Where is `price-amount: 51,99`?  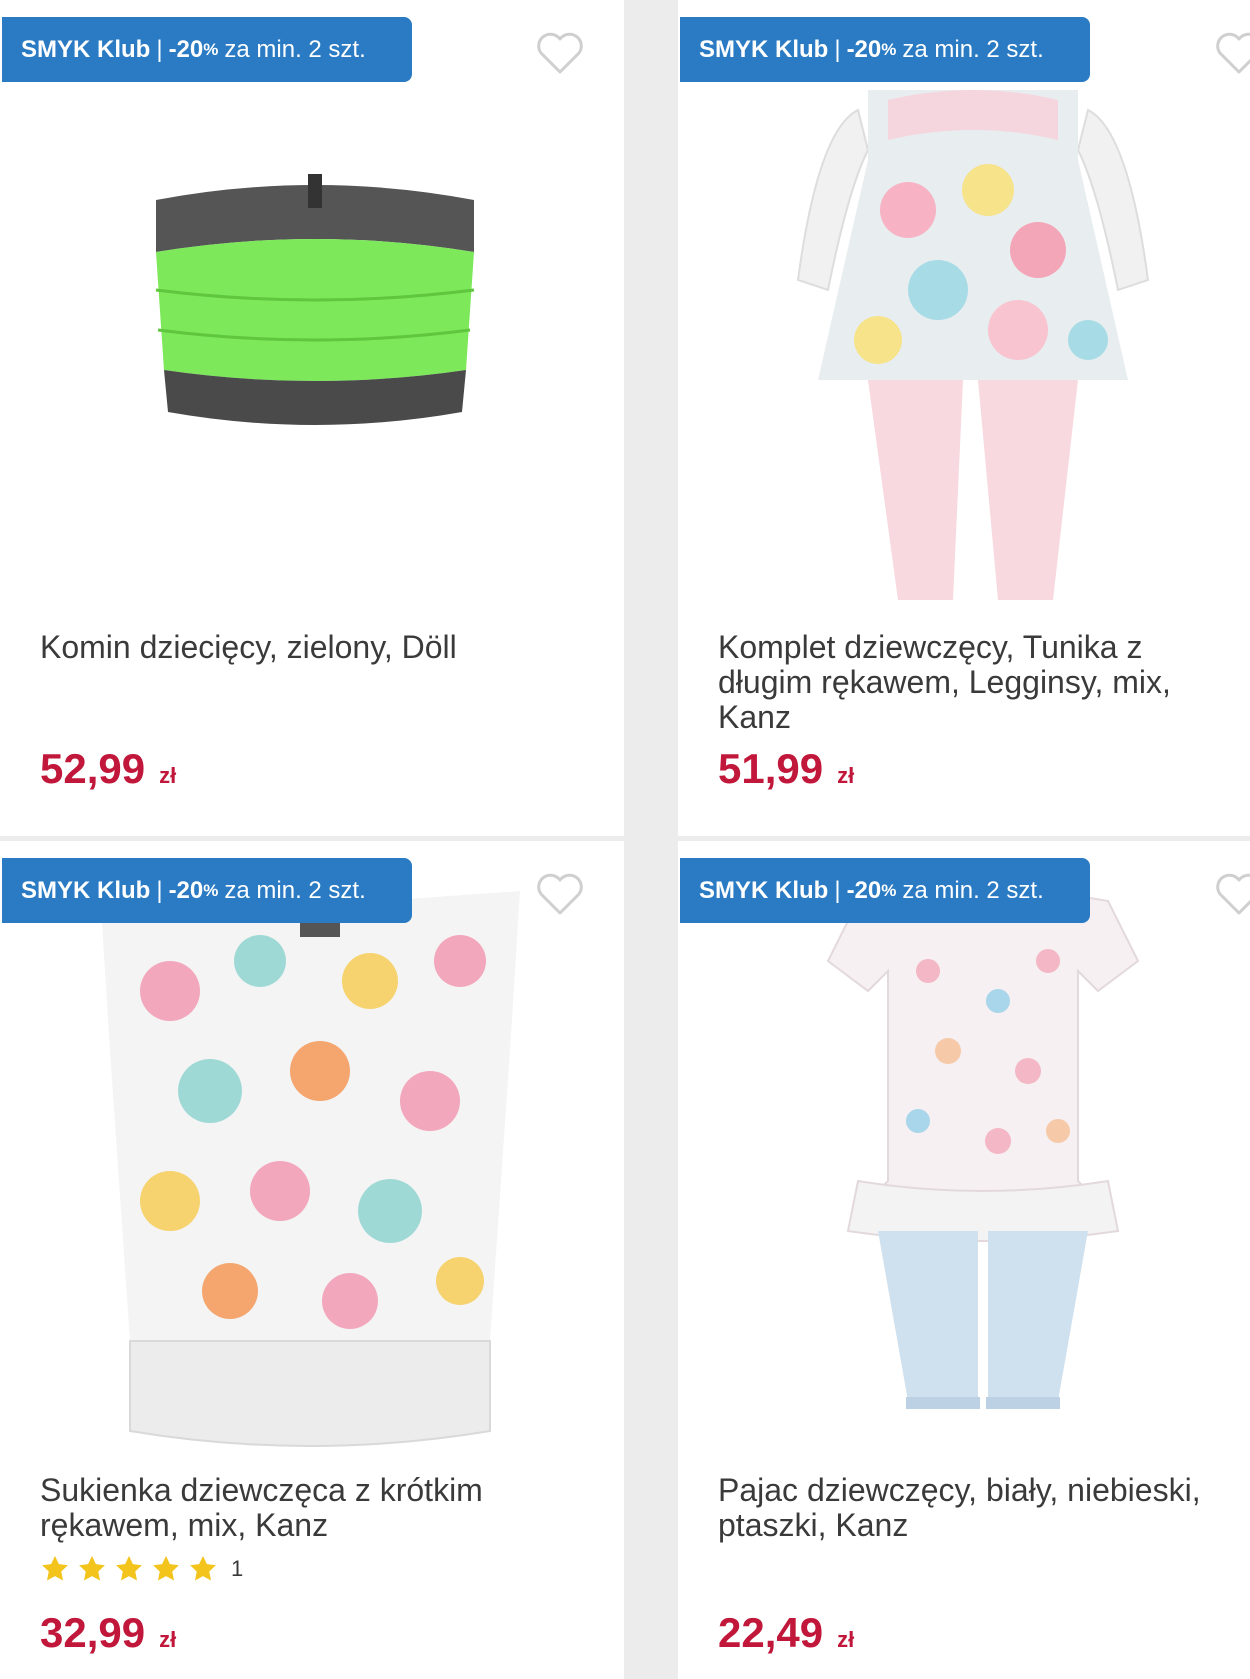 price-amount: 51,99 is located at coordinates (771, 768).